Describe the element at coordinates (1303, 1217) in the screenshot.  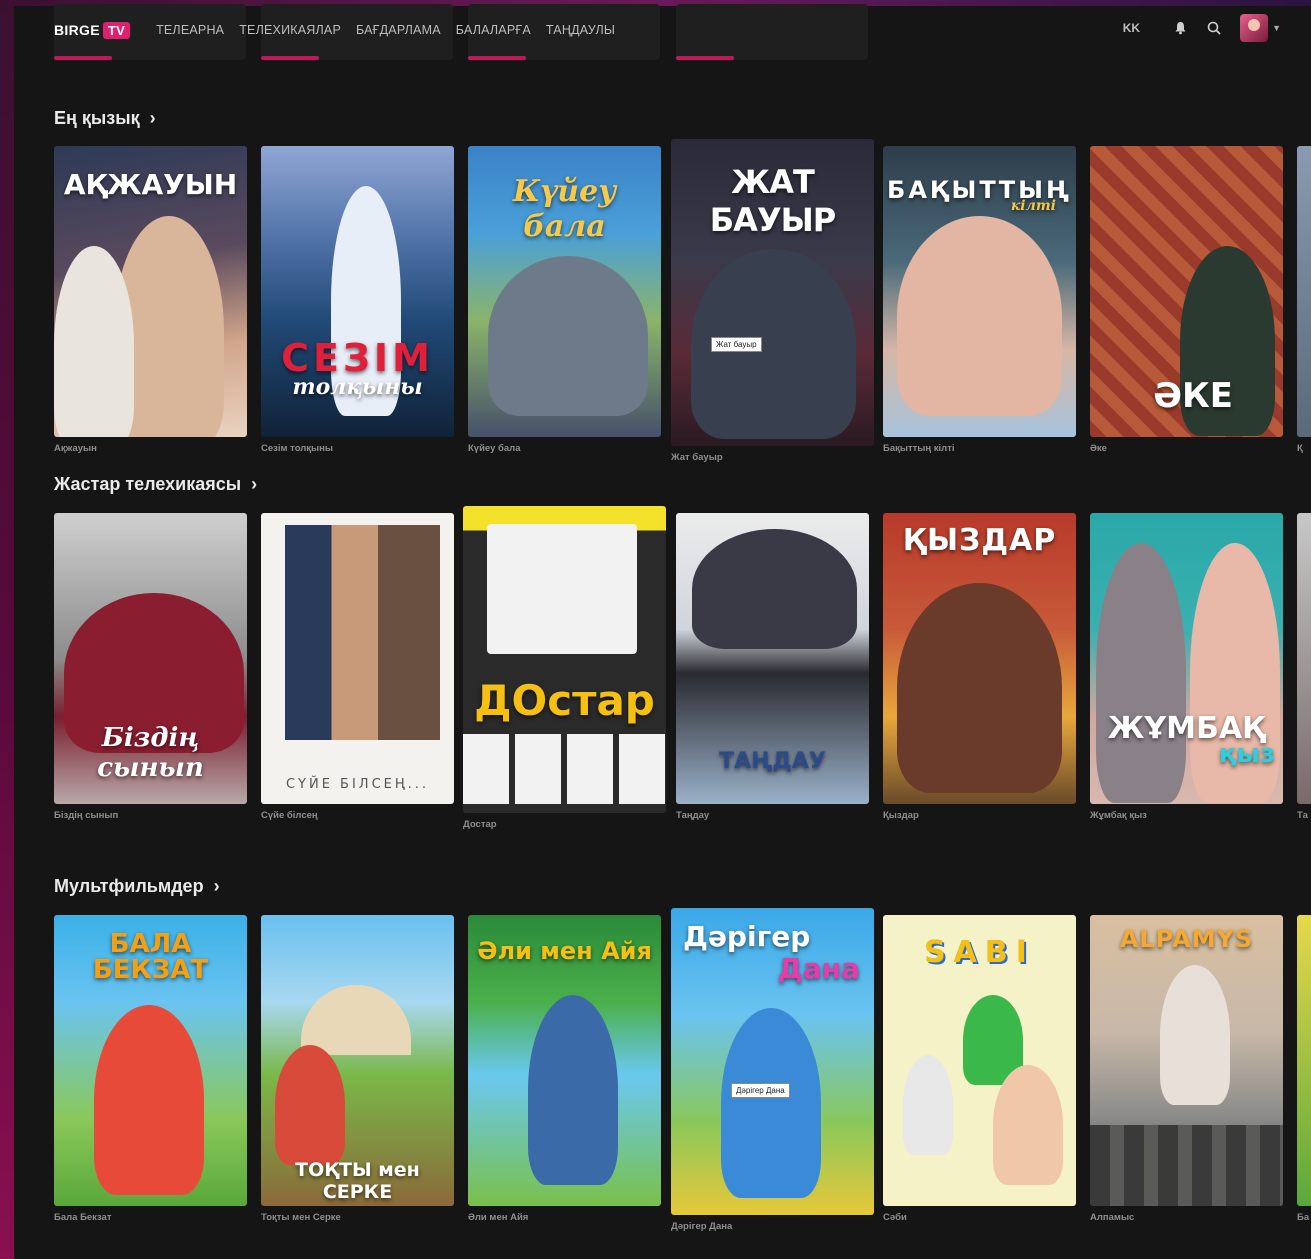
I see `card-caption: Ба` at that location.